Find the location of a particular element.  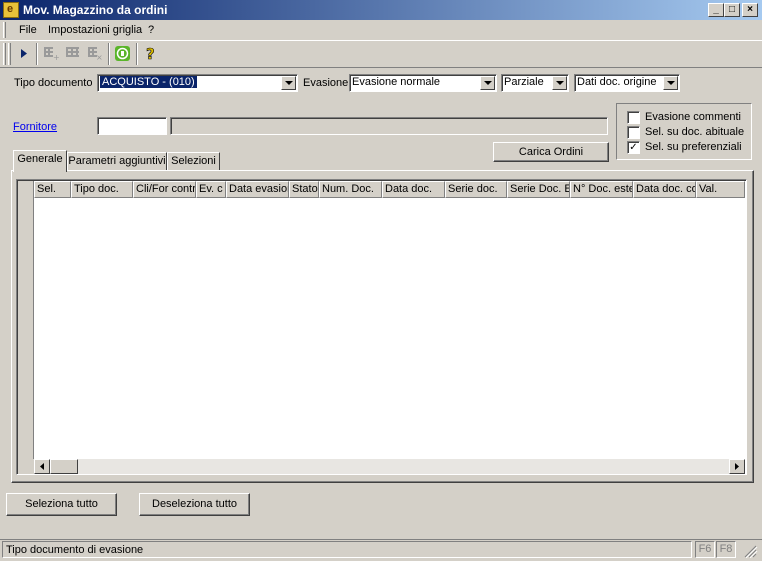

scrollbar-thumb is located at coordinates (64, 466).